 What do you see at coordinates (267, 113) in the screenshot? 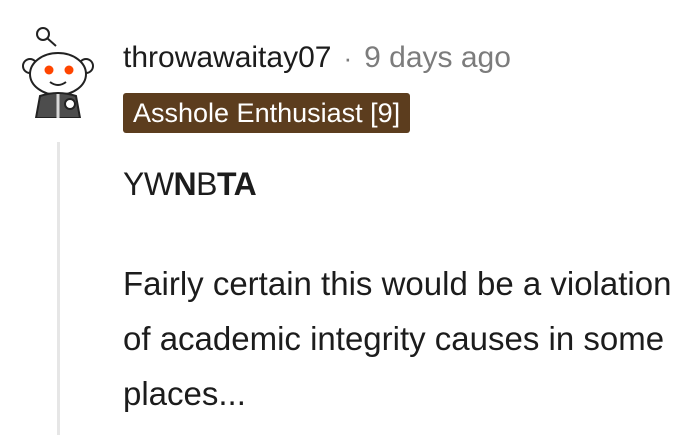
I see `user-flair-badge: Asshole Enthusiast [9]` at bounding box center [267, 113].